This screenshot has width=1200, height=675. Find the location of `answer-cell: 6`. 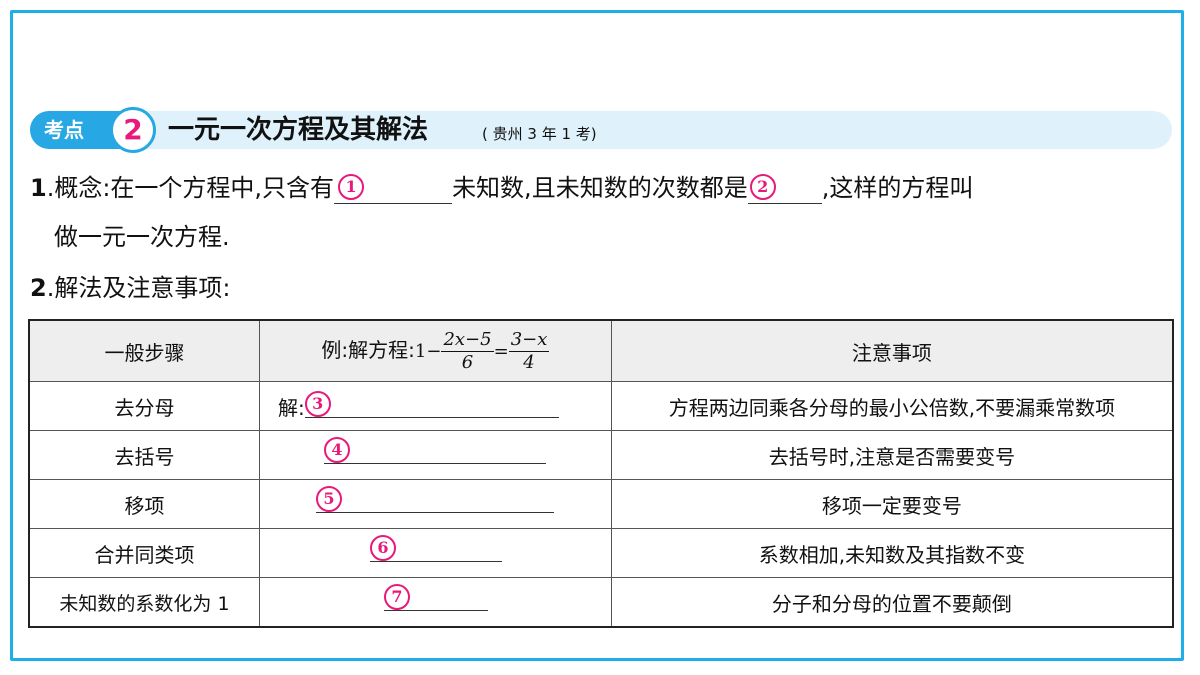

answer-cell: 6 is located at coordinates (435, 553).